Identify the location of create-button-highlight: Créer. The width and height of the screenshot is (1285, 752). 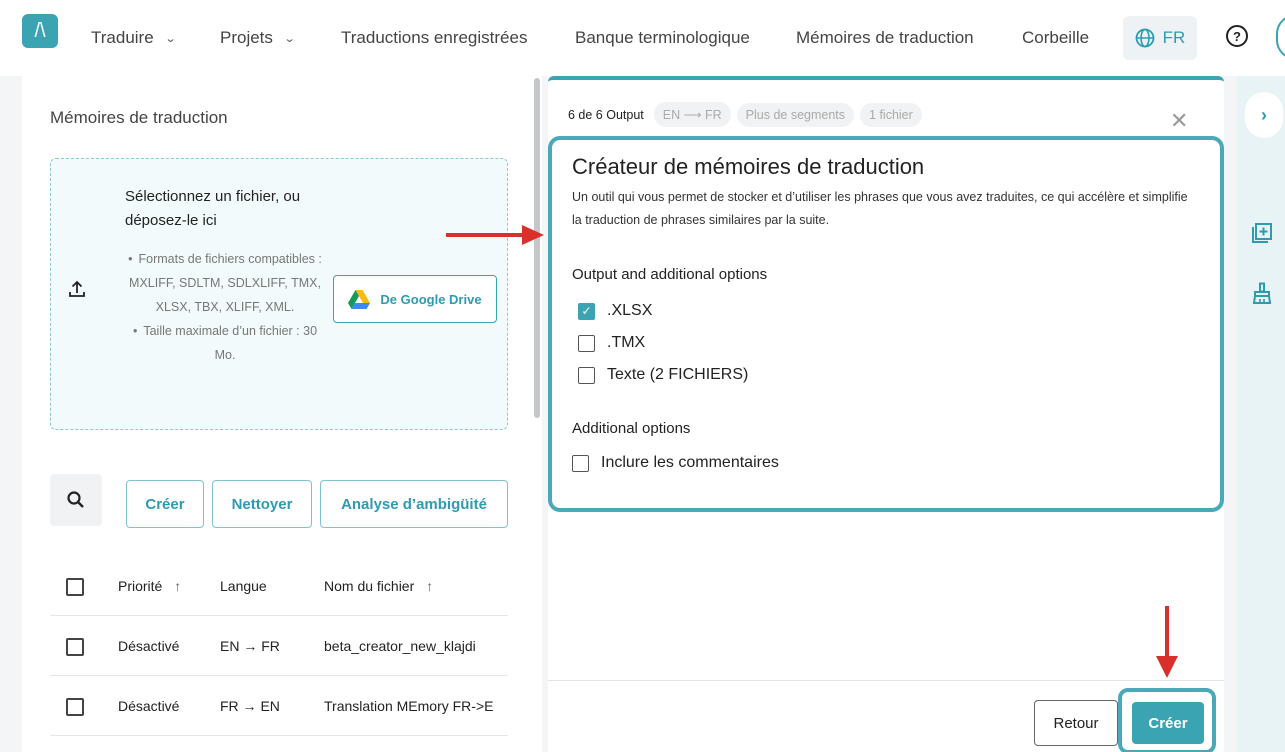
(1167, 720).